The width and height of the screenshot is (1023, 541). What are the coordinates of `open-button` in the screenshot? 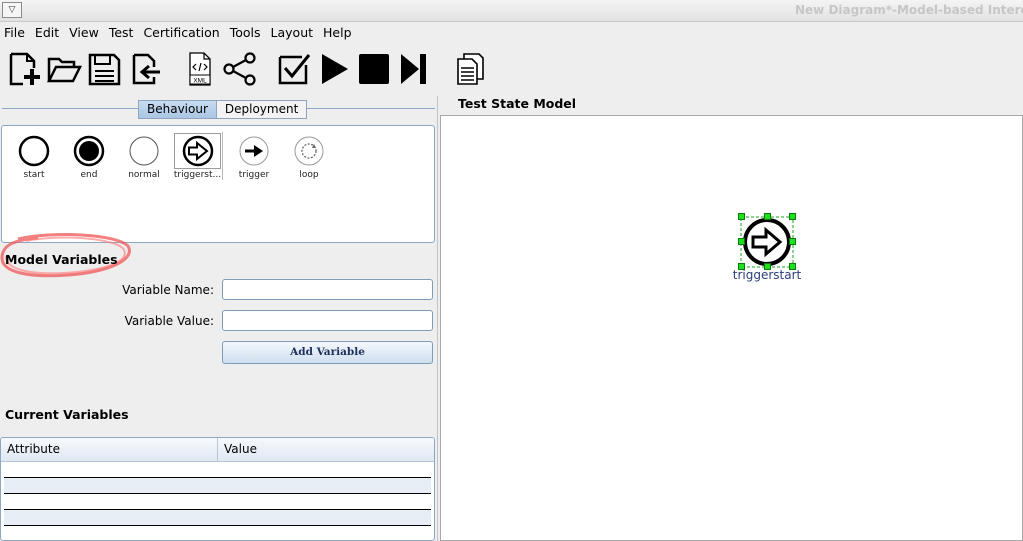 It's located at (64, 69).